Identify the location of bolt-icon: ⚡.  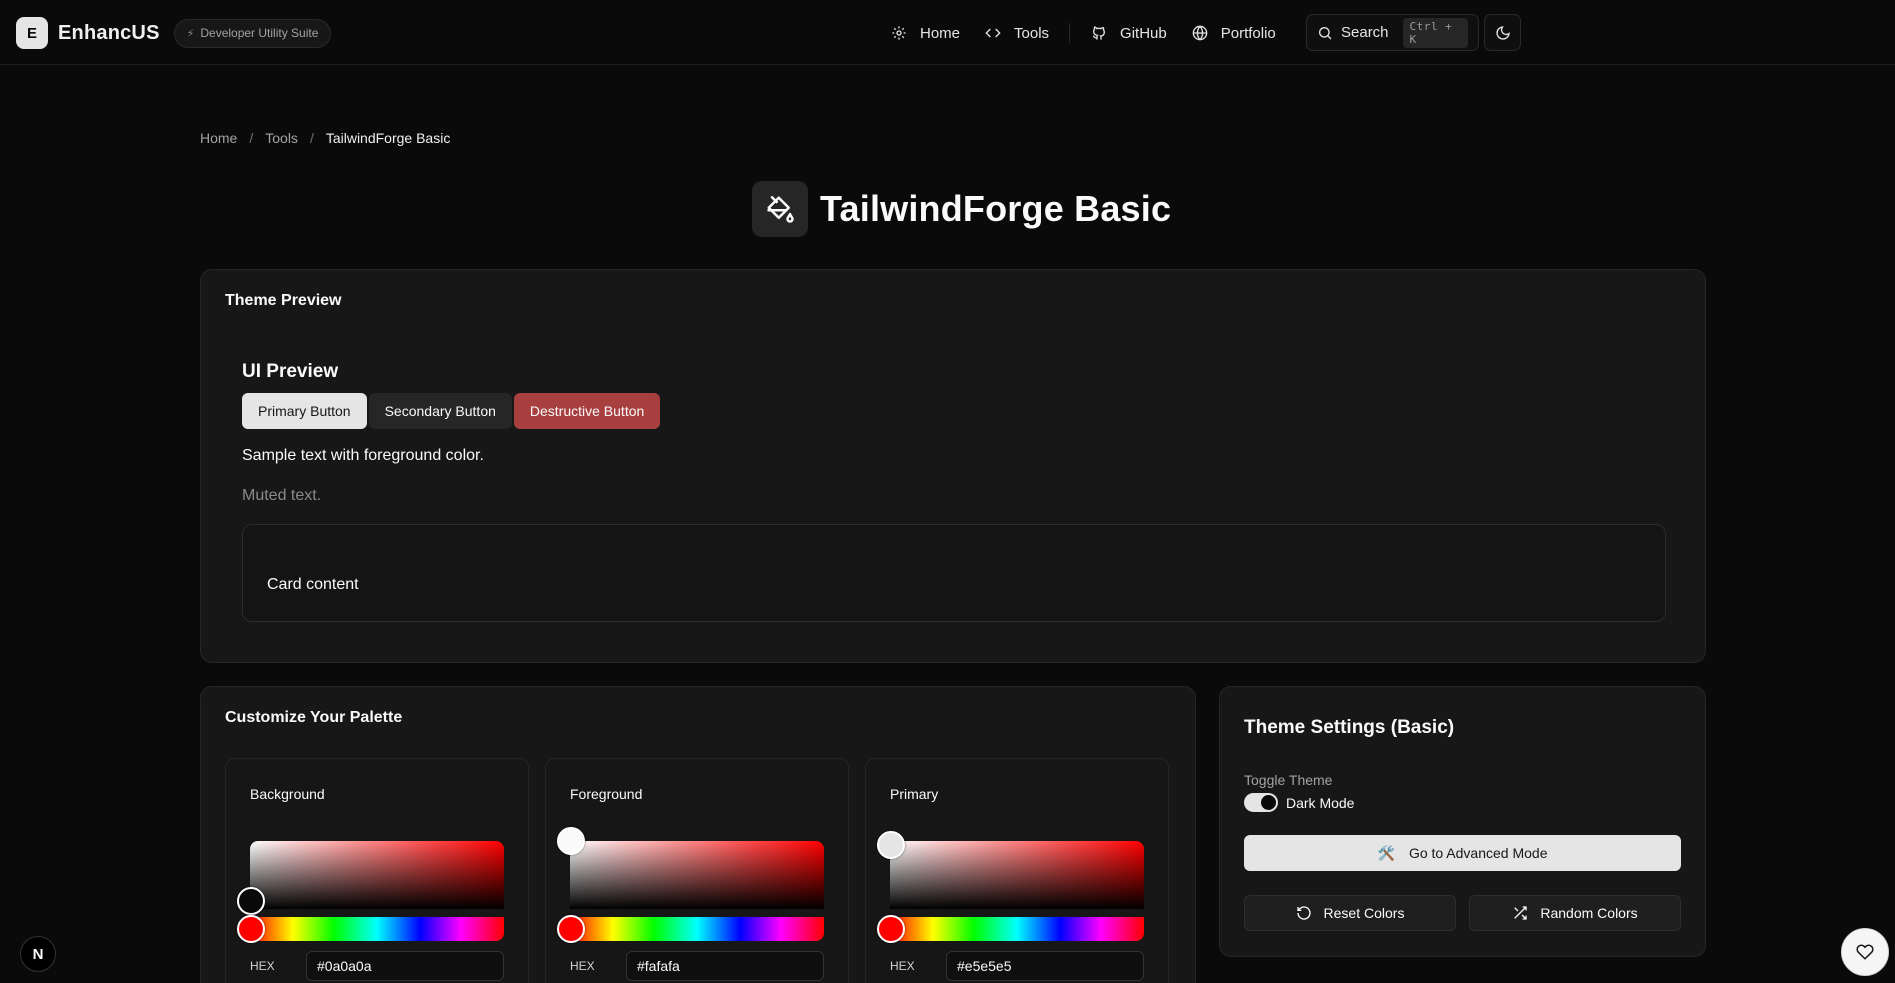
(190, 33).